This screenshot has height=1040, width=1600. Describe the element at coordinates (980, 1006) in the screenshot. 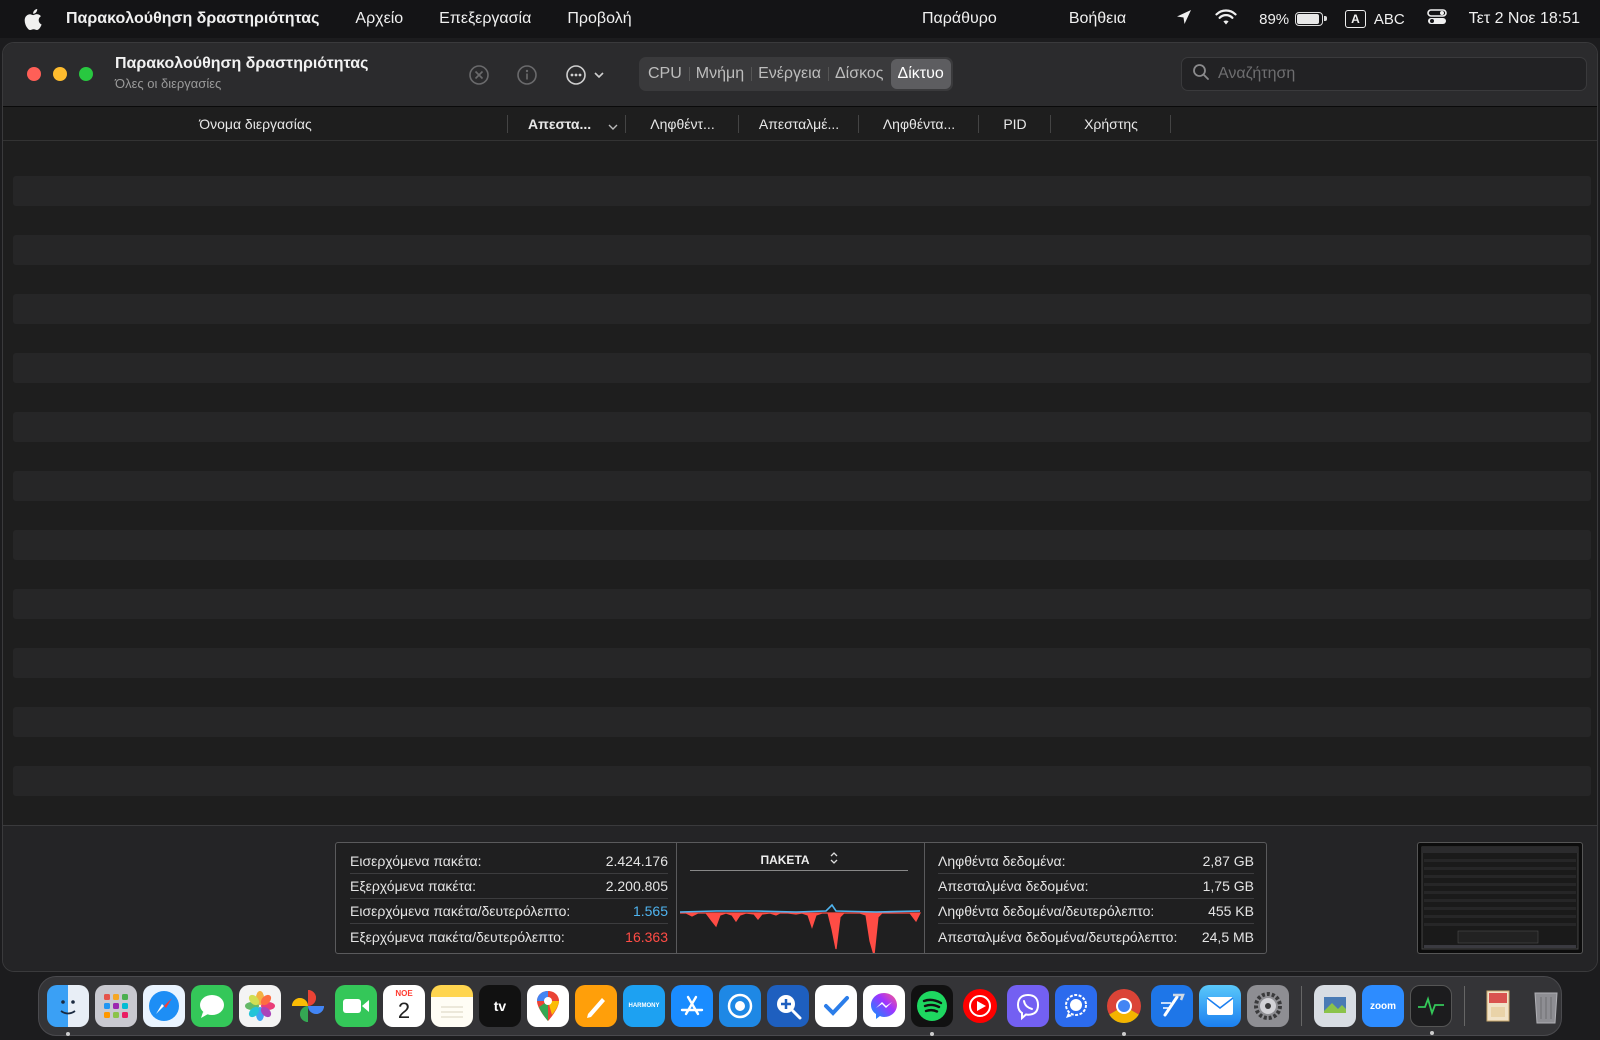

I see `youtube-icon` at that location.